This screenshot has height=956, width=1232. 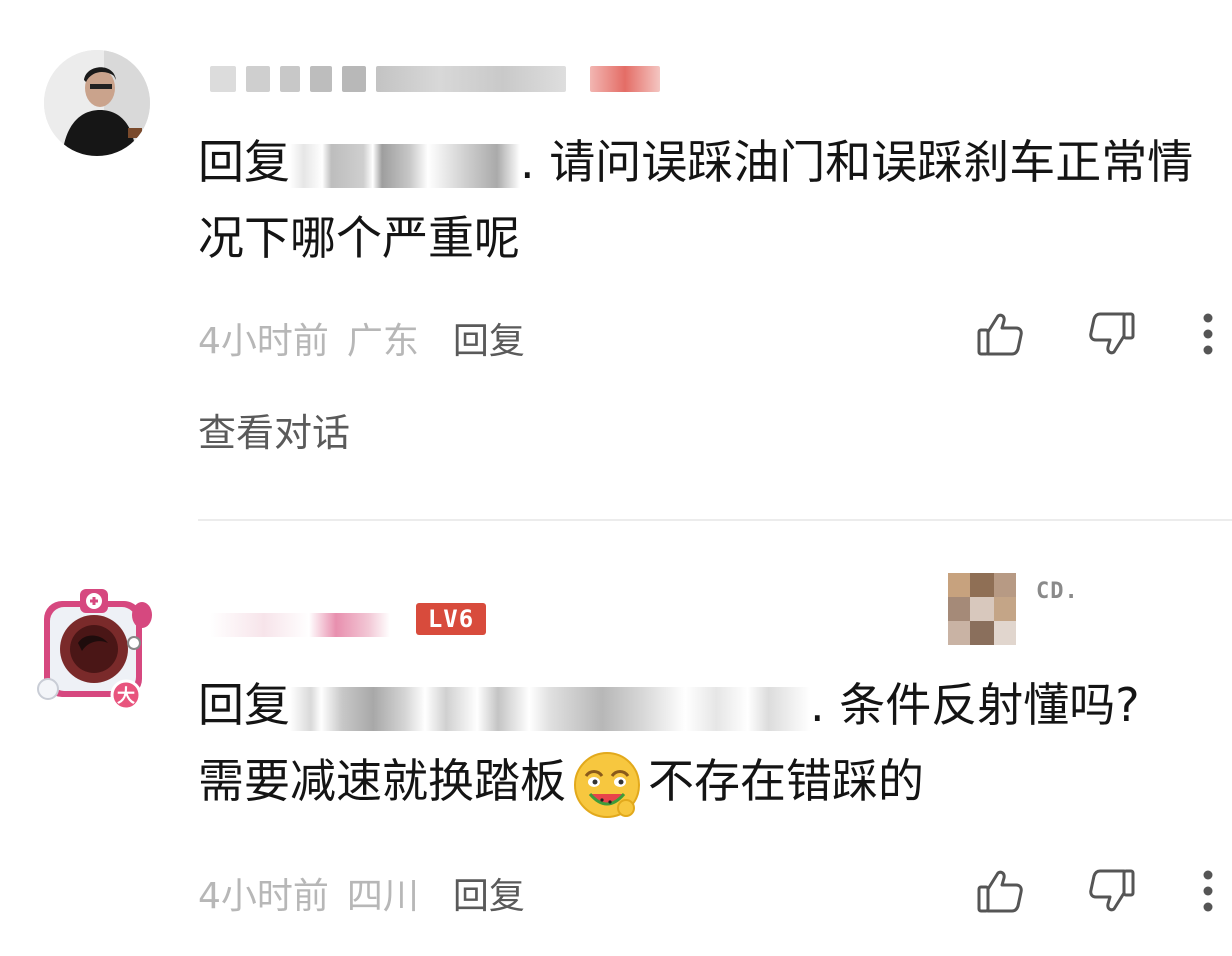 What do you see at coordinates (975, 705) in the screenshot?
I see `reply-body-line-1: . 条件反射懂吗?` at bounding box center [975, 705].